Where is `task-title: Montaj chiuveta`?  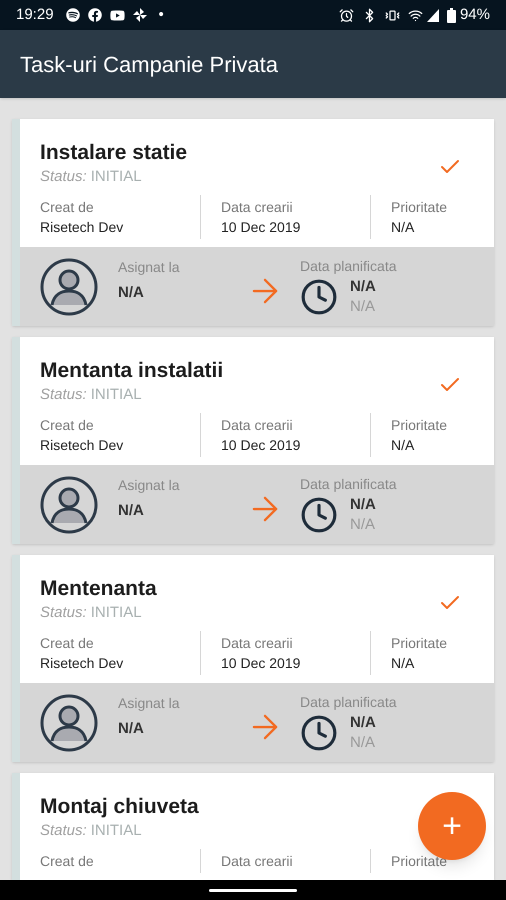
task-title: Montaj chiuveta is located at coordinates (119, 807).